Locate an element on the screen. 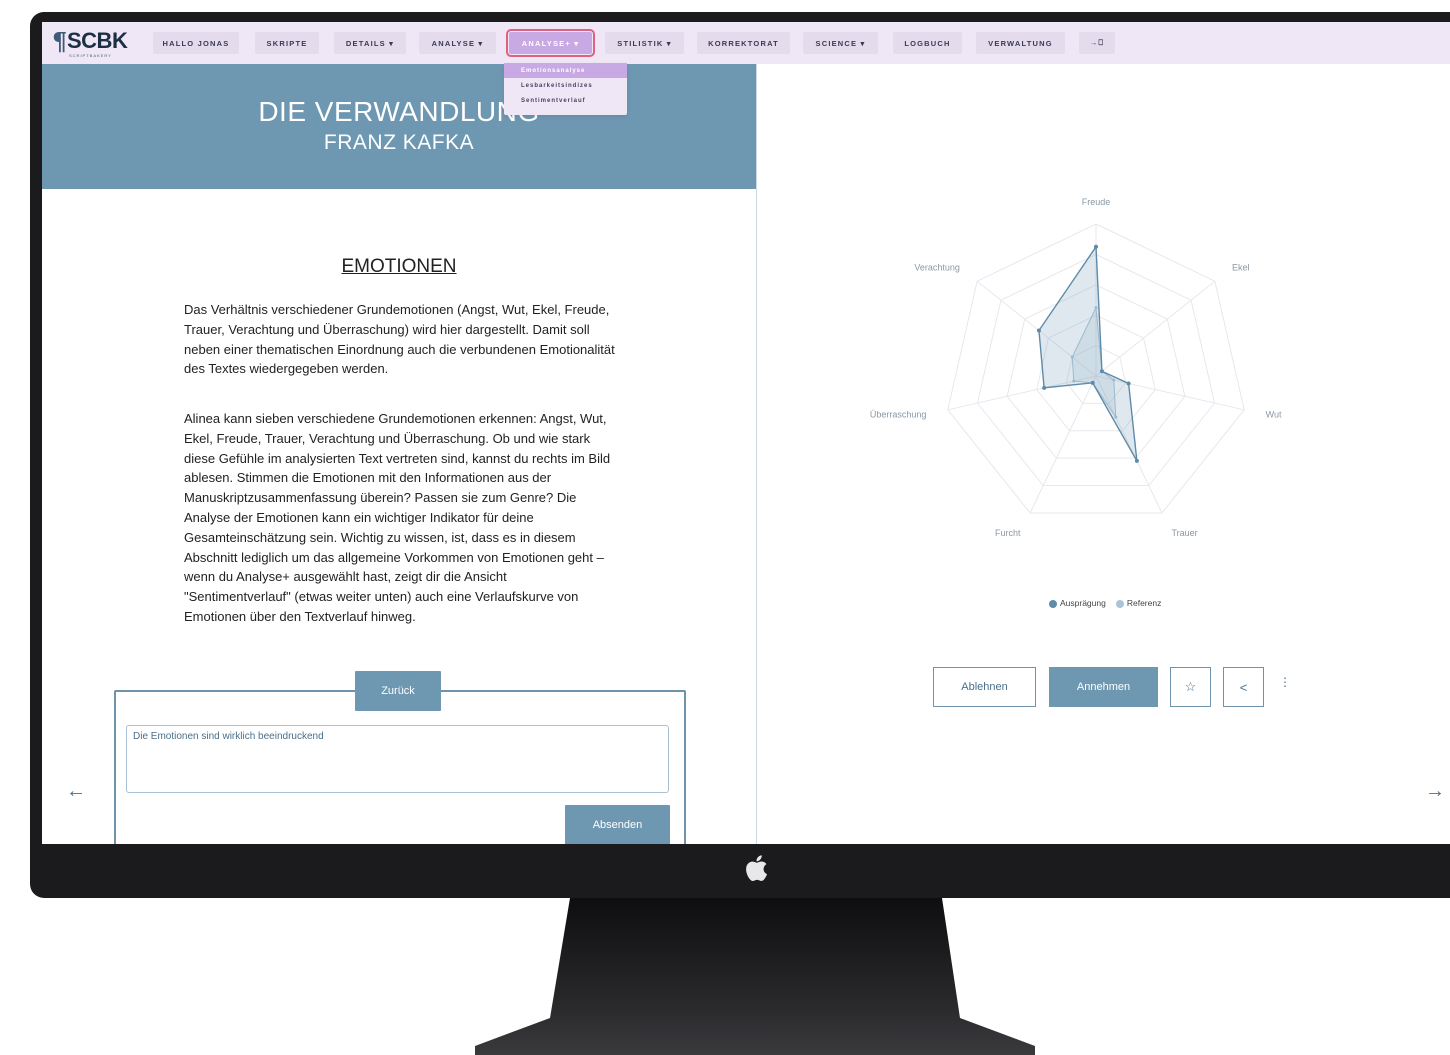 The image size is (1450, 1055). book-header: DIE VERWANDLUNG FRANZ KAFKA is located at coordinates (399, 126).